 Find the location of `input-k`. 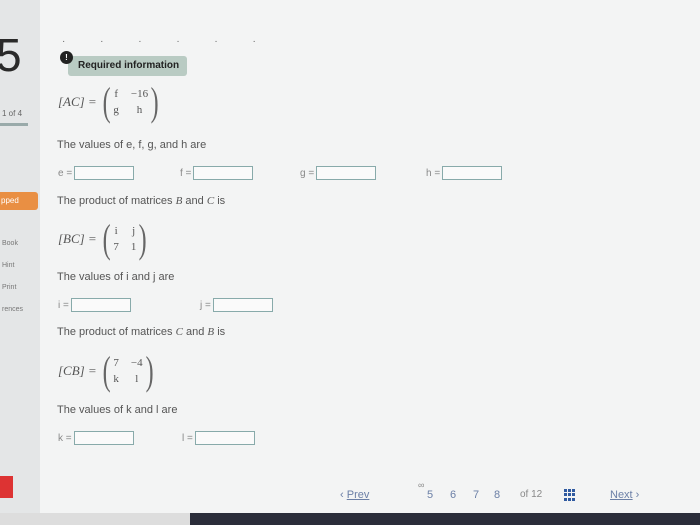

input-k is located at coordinates (103, 438).